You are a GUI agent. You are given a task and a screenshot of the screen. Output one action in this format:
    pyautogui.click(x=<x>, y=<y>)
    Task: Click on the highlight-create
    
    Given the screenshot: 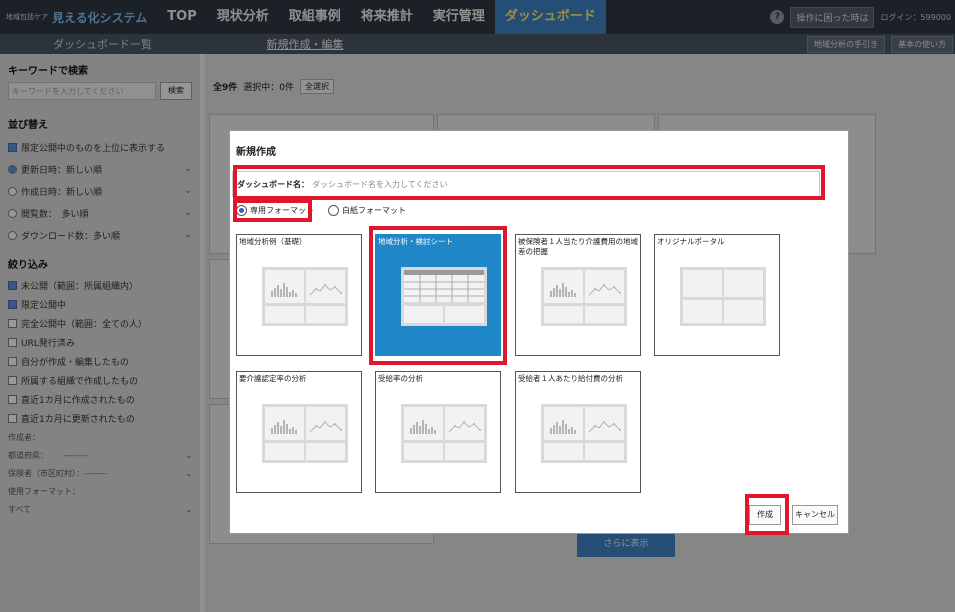 What is the action you would take?
    pyautogui.click(x=767, y=514)
    